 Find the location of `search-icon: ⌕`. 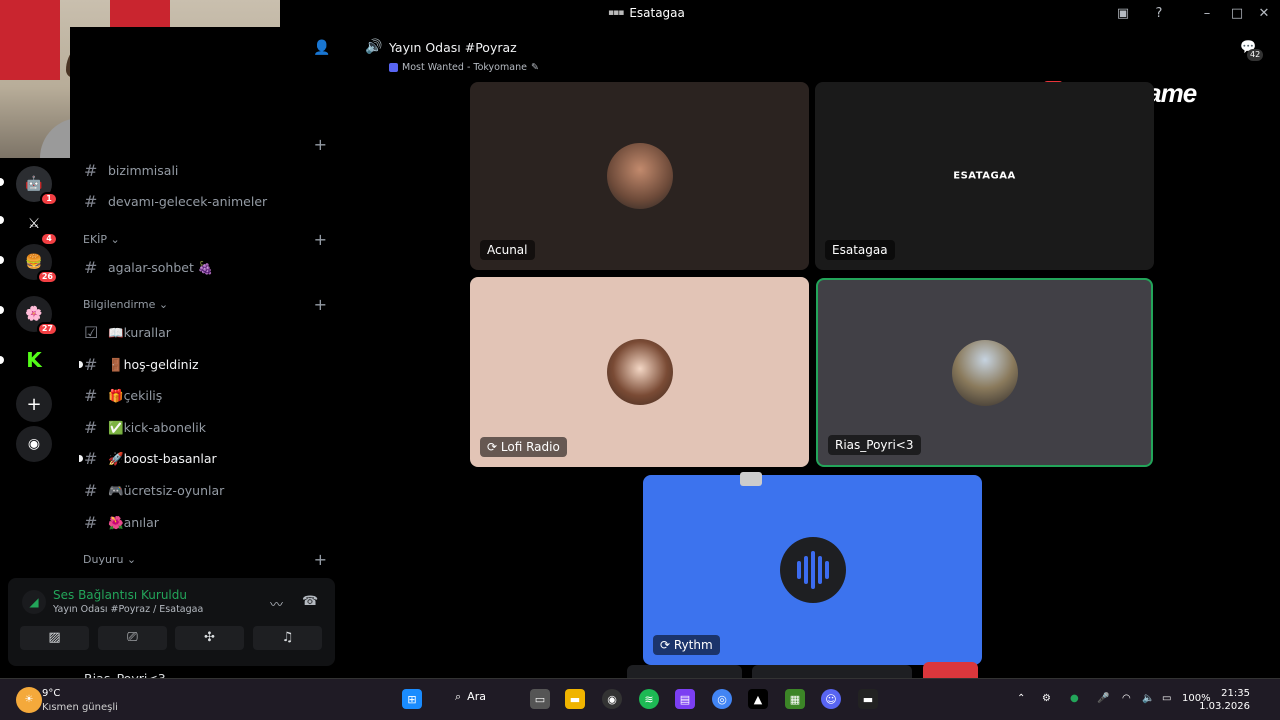

search-icon: ⌕ is located at coordinates (458, 696).